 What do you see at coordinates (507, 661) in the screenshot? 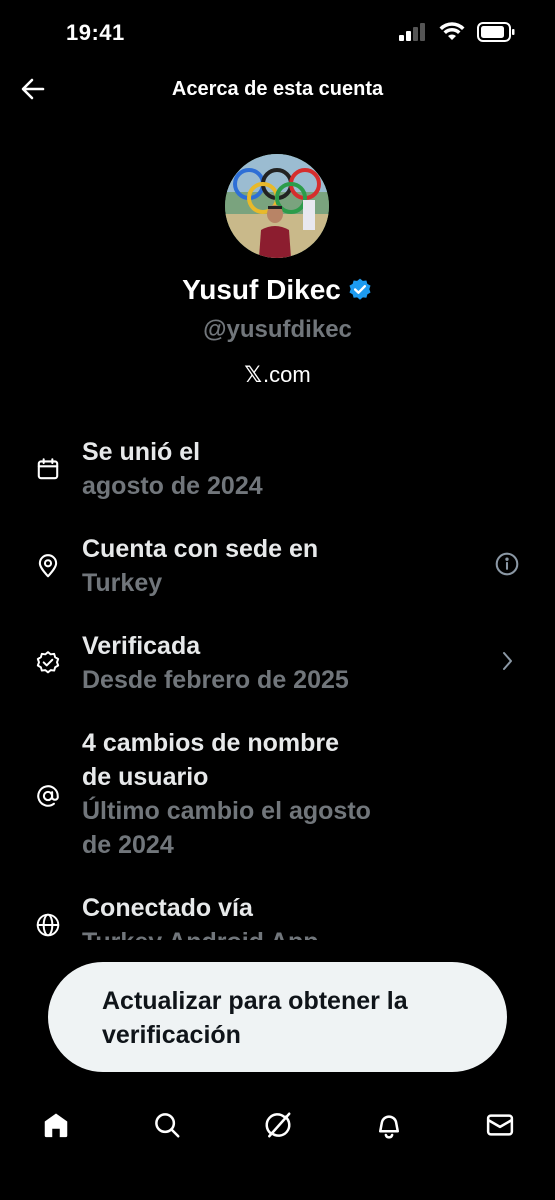
I see `chevron-right-icon` at bounding box center [507, 661].